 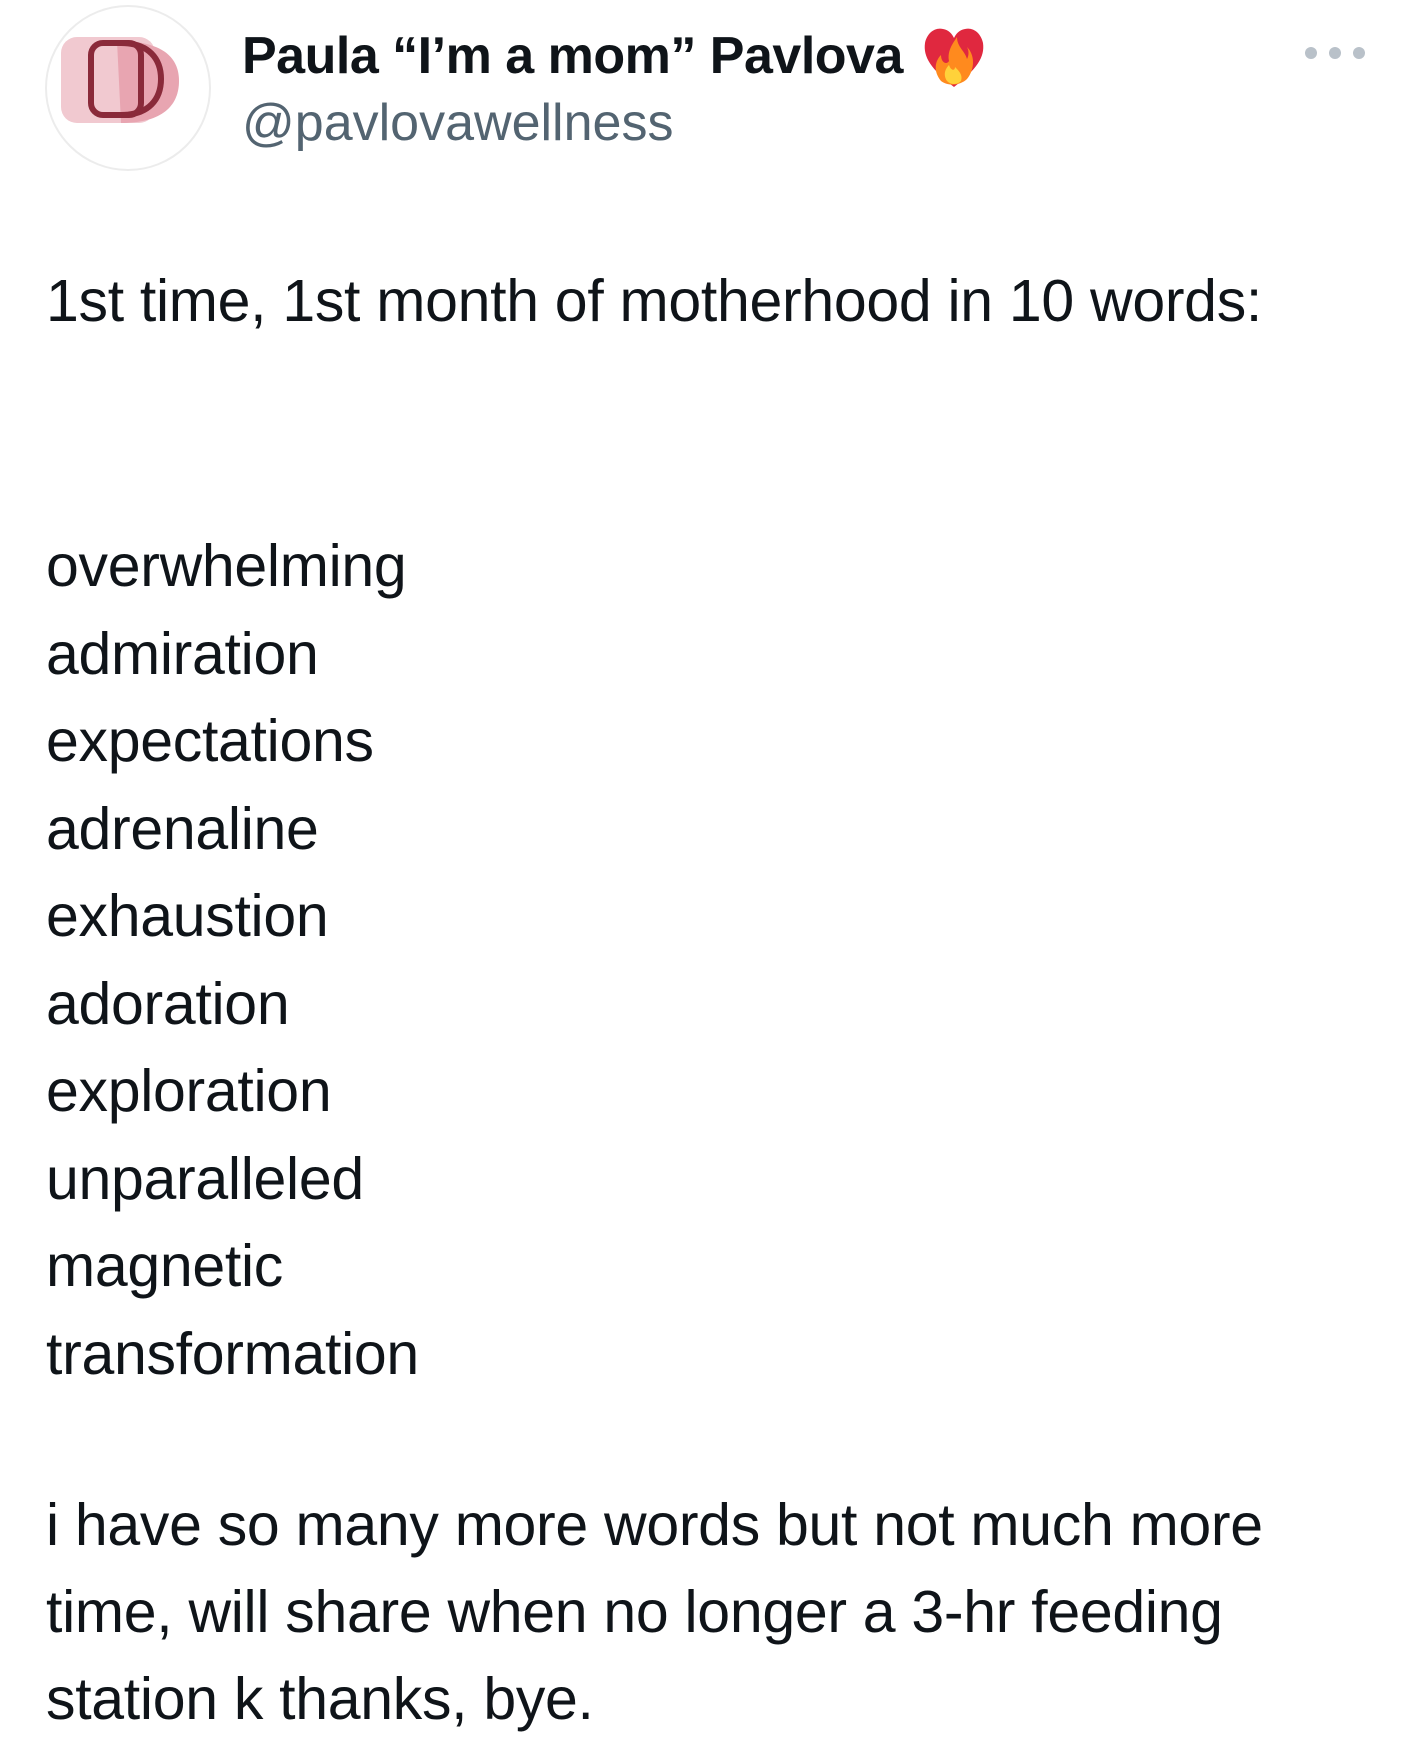 What do you see at coordinates (168, 1003) in the screenshot?
I see `list-item: adoration` at bounding box center [168, 1003].